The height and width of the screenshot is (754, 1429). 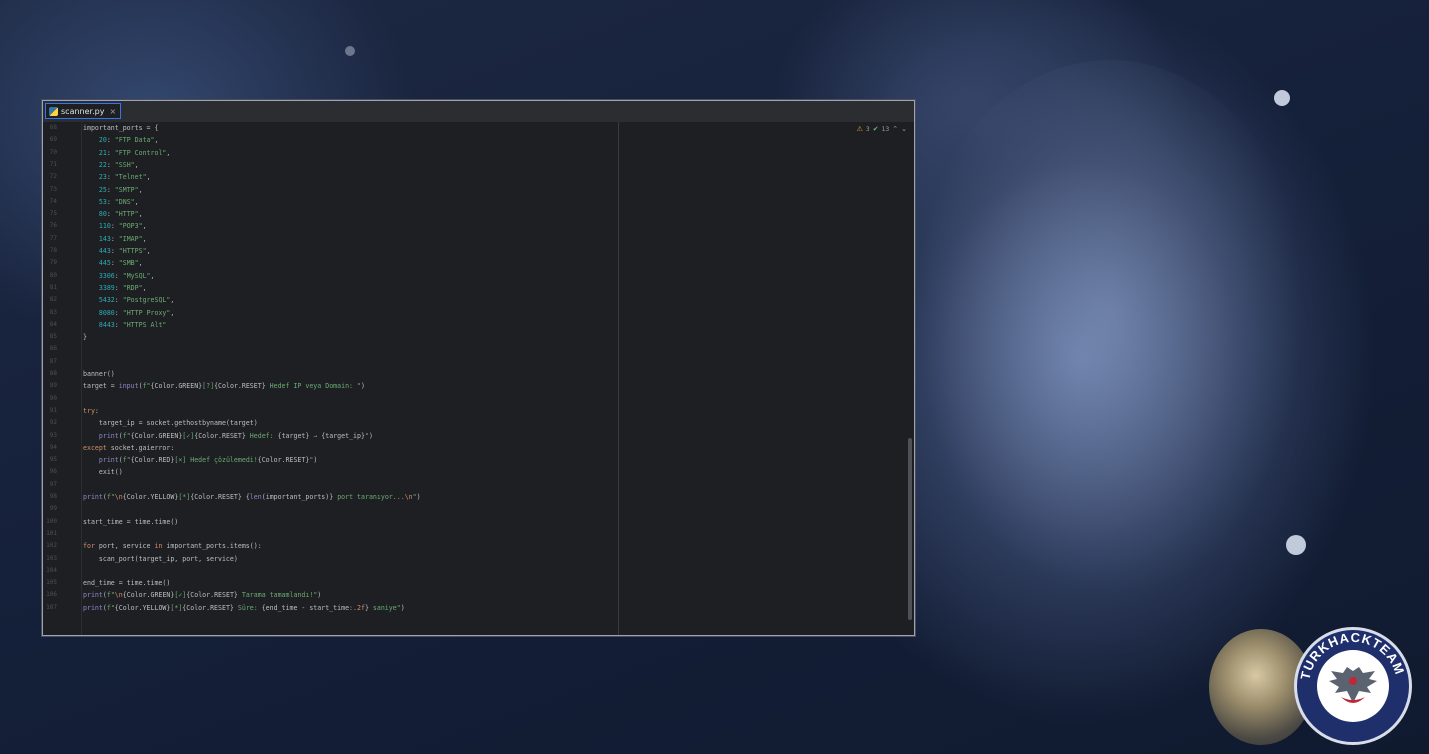 What do you see at coordinates (160, 559) in the screenshot?
I see `code-line: scan_port(target_ip, port, service)` at bounding box center [160, 559].